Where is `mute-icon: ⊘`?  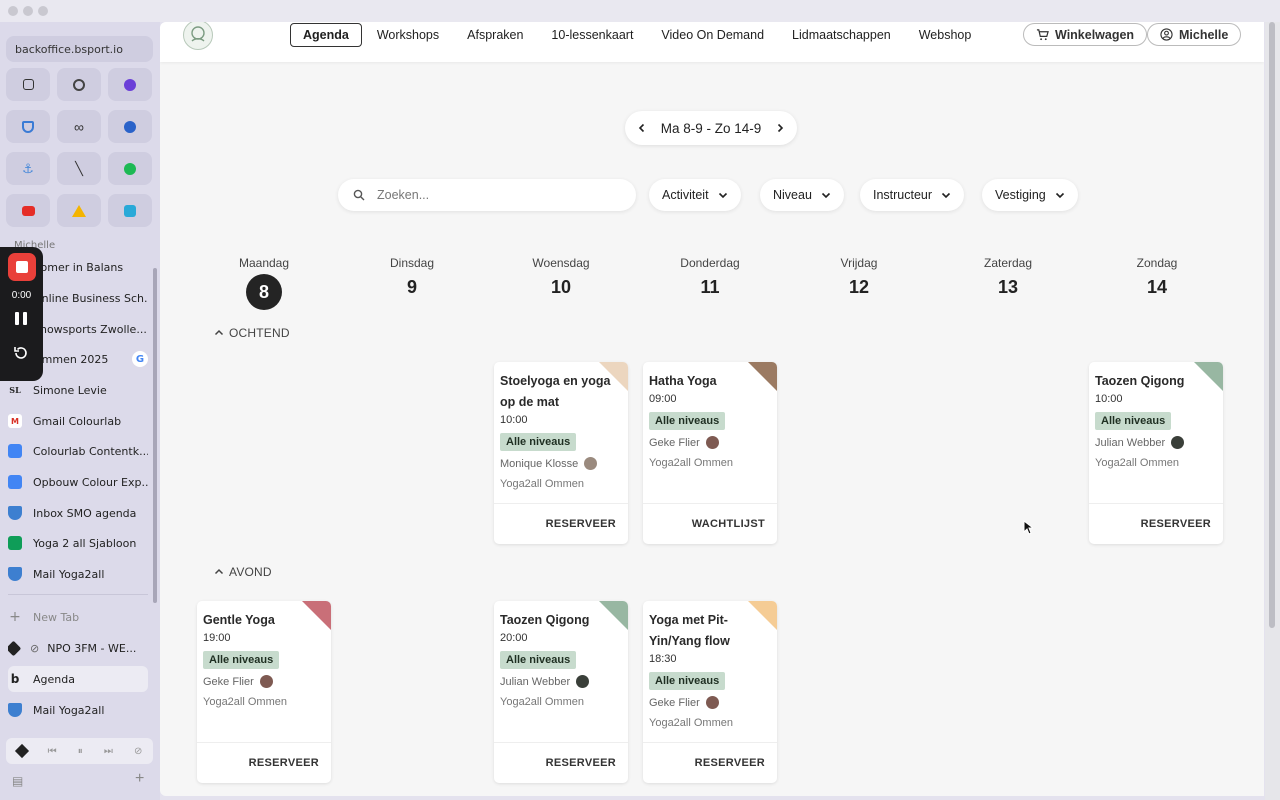 mute-icon: ⊘ is located at coordinates (138, 751).